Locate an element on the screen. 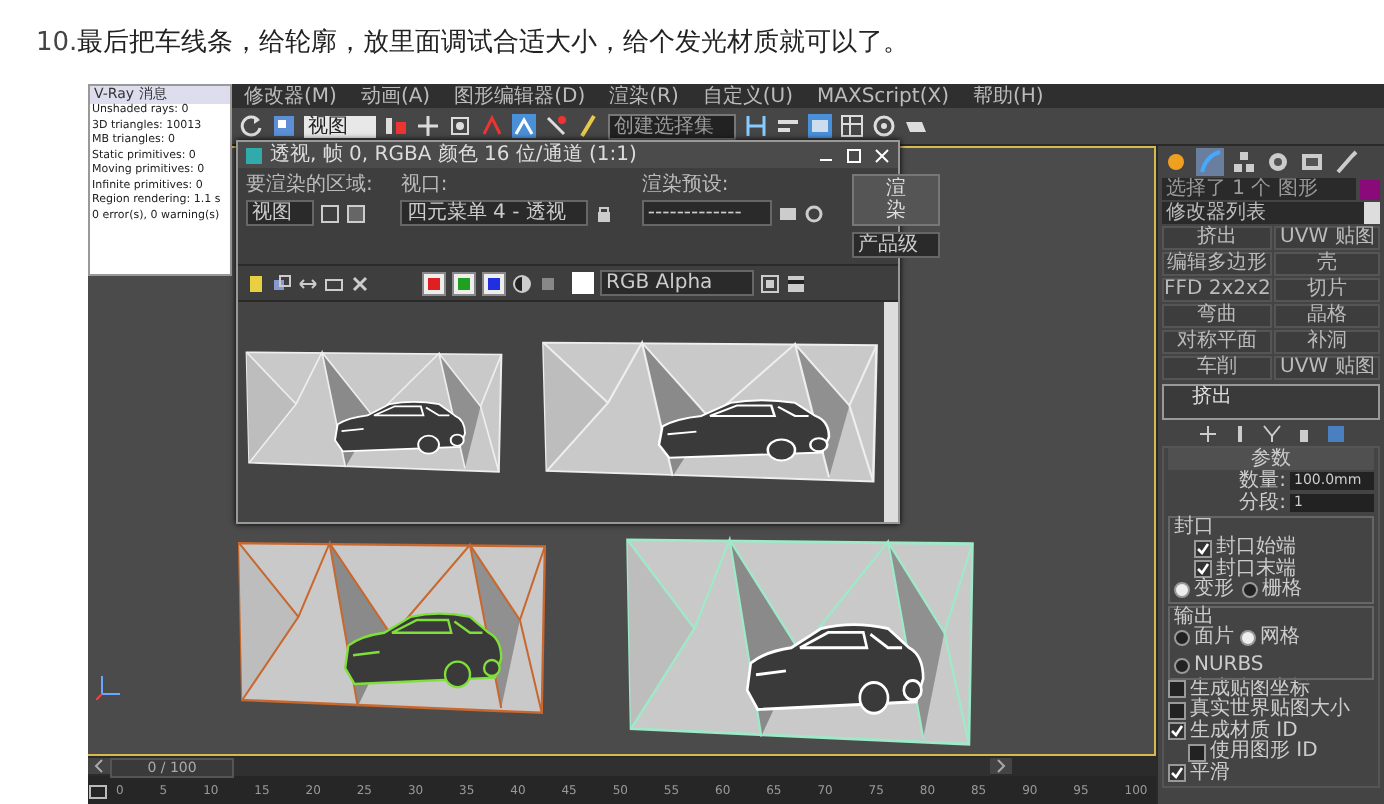 The image size is (1384, 804). selection-set-field: 创建选择集 is located at coordinates (672, 126).